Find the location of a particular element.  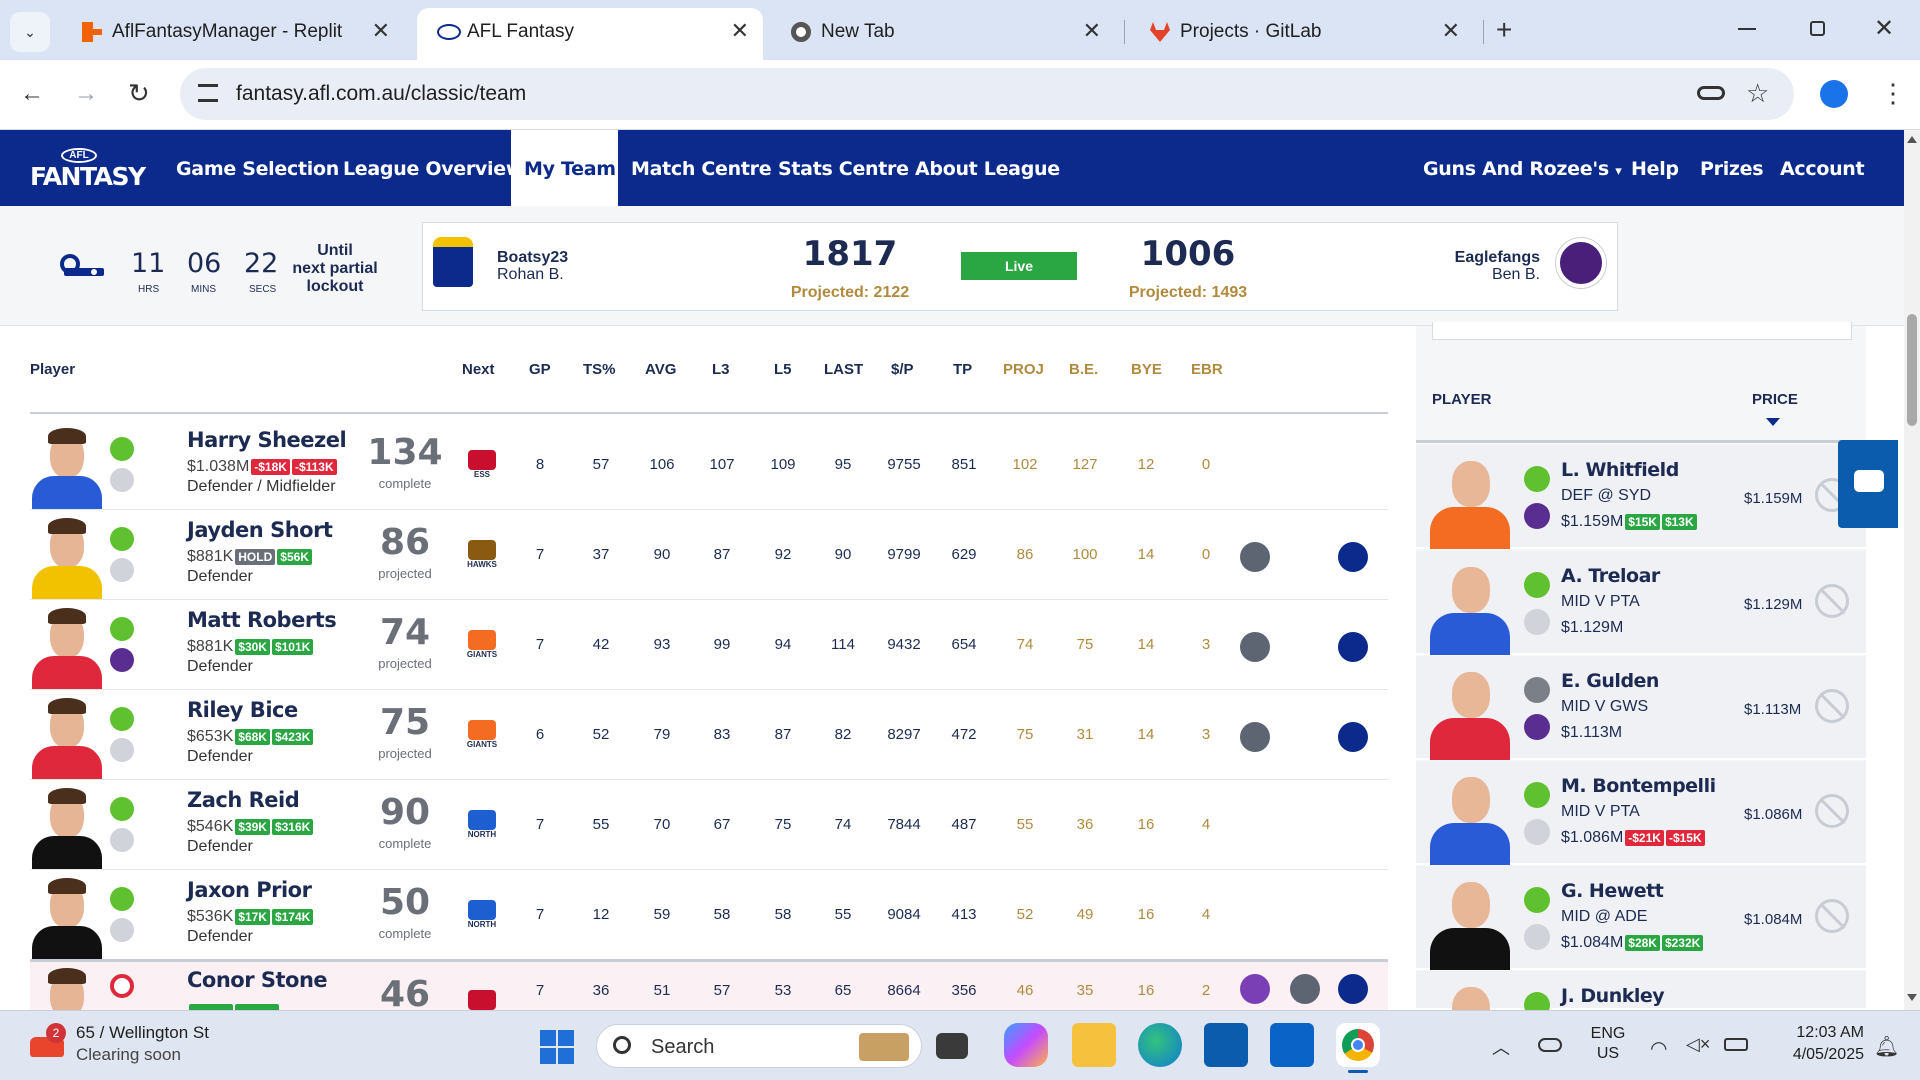

copilot-icon is located at coordinates (1026, 1045).